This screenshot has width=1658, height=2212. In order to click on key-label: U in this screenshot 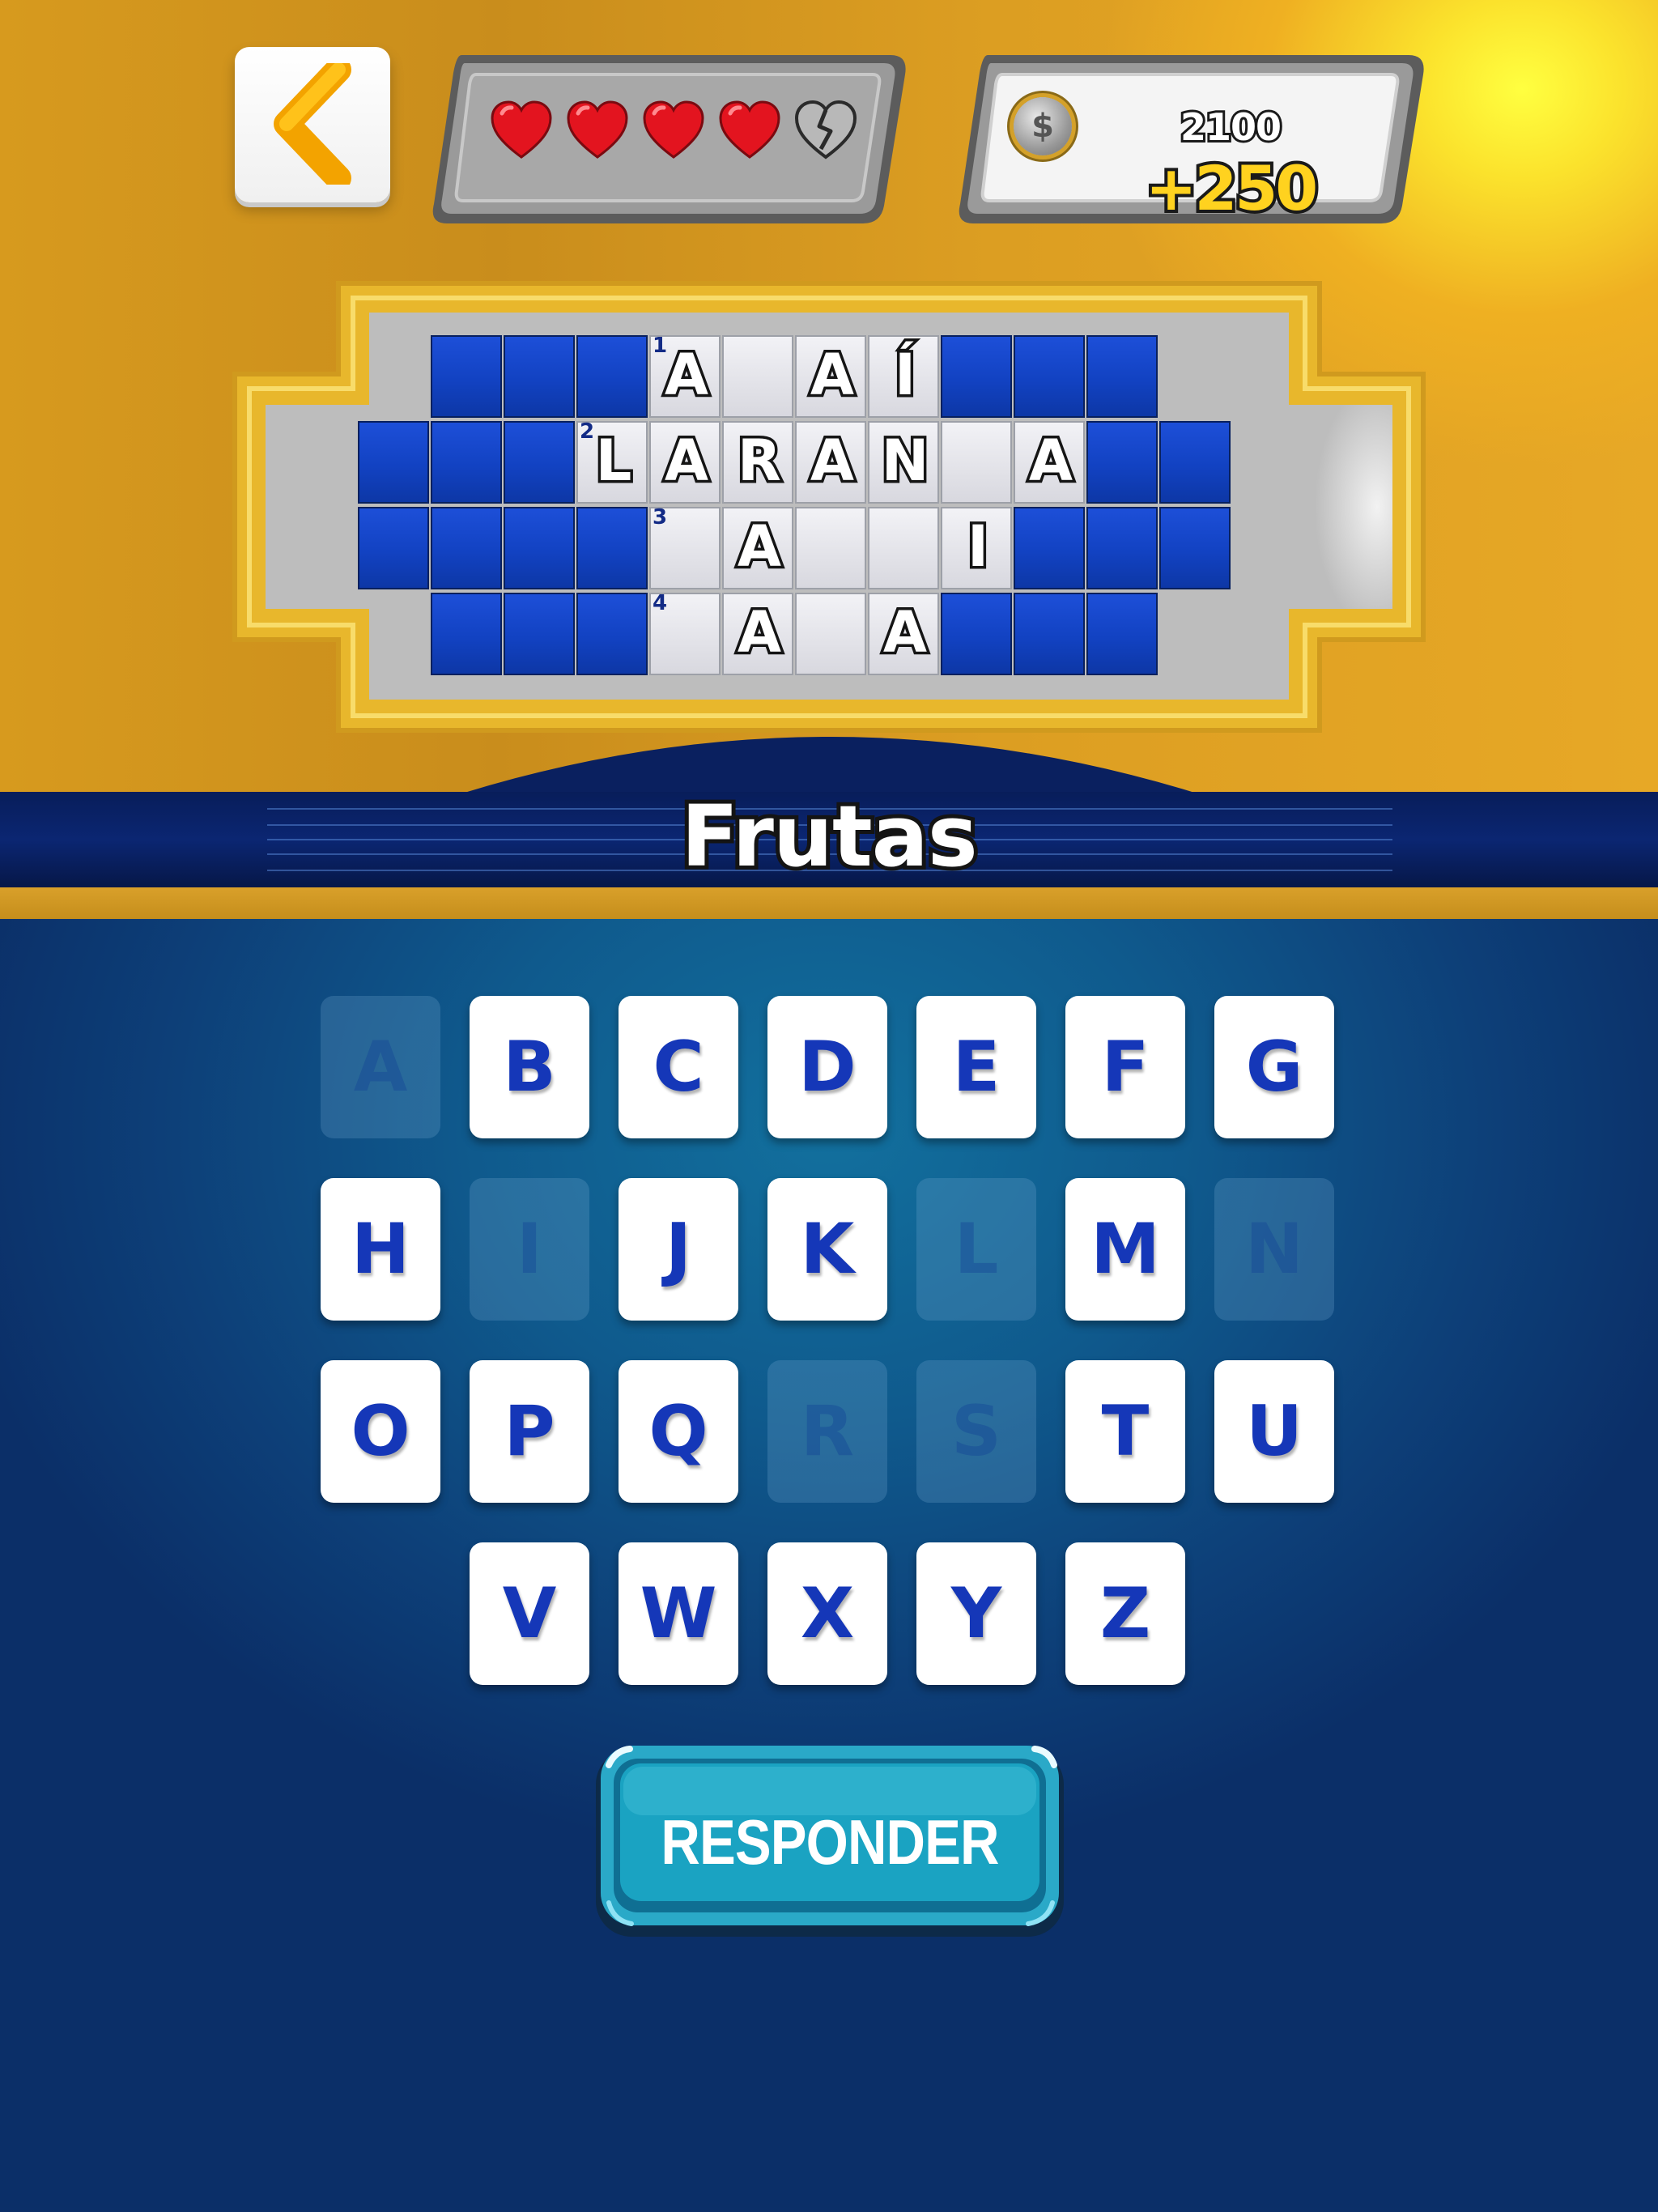, I will do `click(1274, 1431)`.